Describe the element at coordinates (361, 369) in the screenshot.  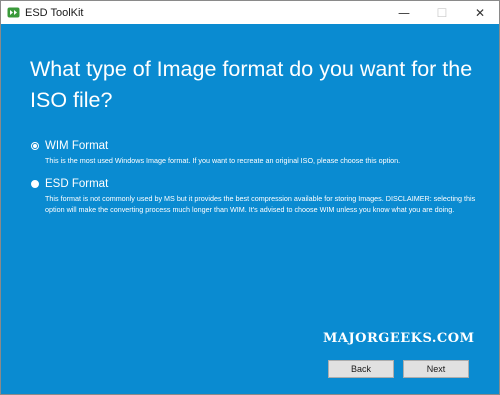
I see `back-button: Back` at that location.